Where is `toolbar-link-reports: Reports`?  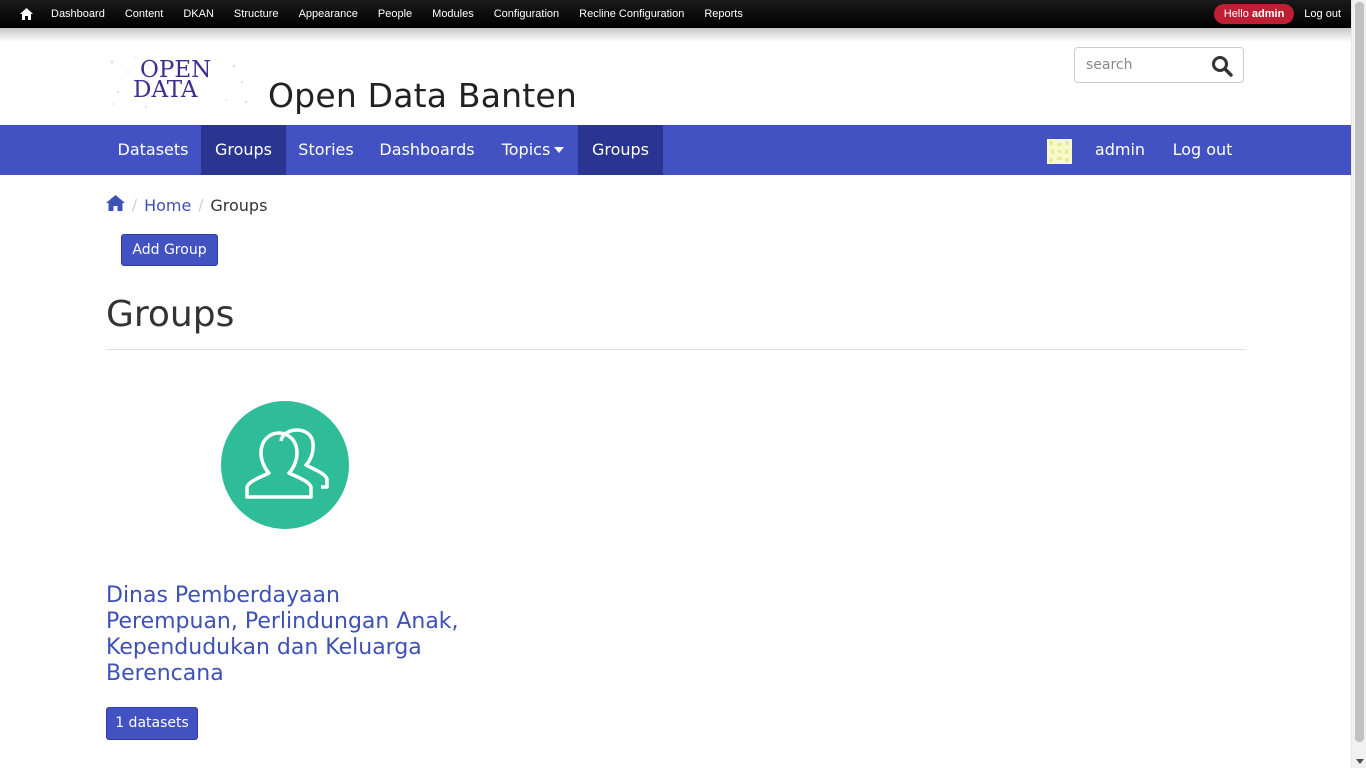 toolbar-link-reports: Reports is located at coordinates (723, 14).